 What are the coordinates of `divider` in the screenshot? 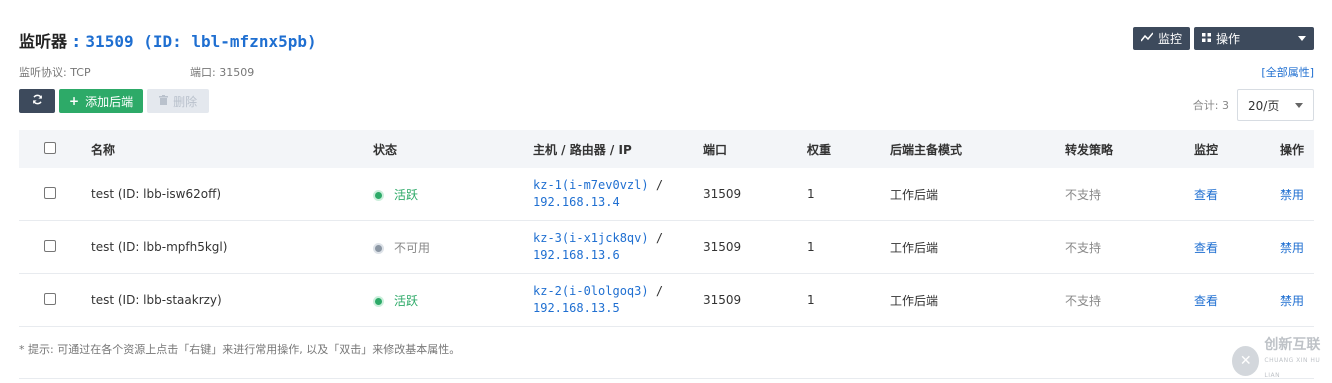 It's located at (666, 378).